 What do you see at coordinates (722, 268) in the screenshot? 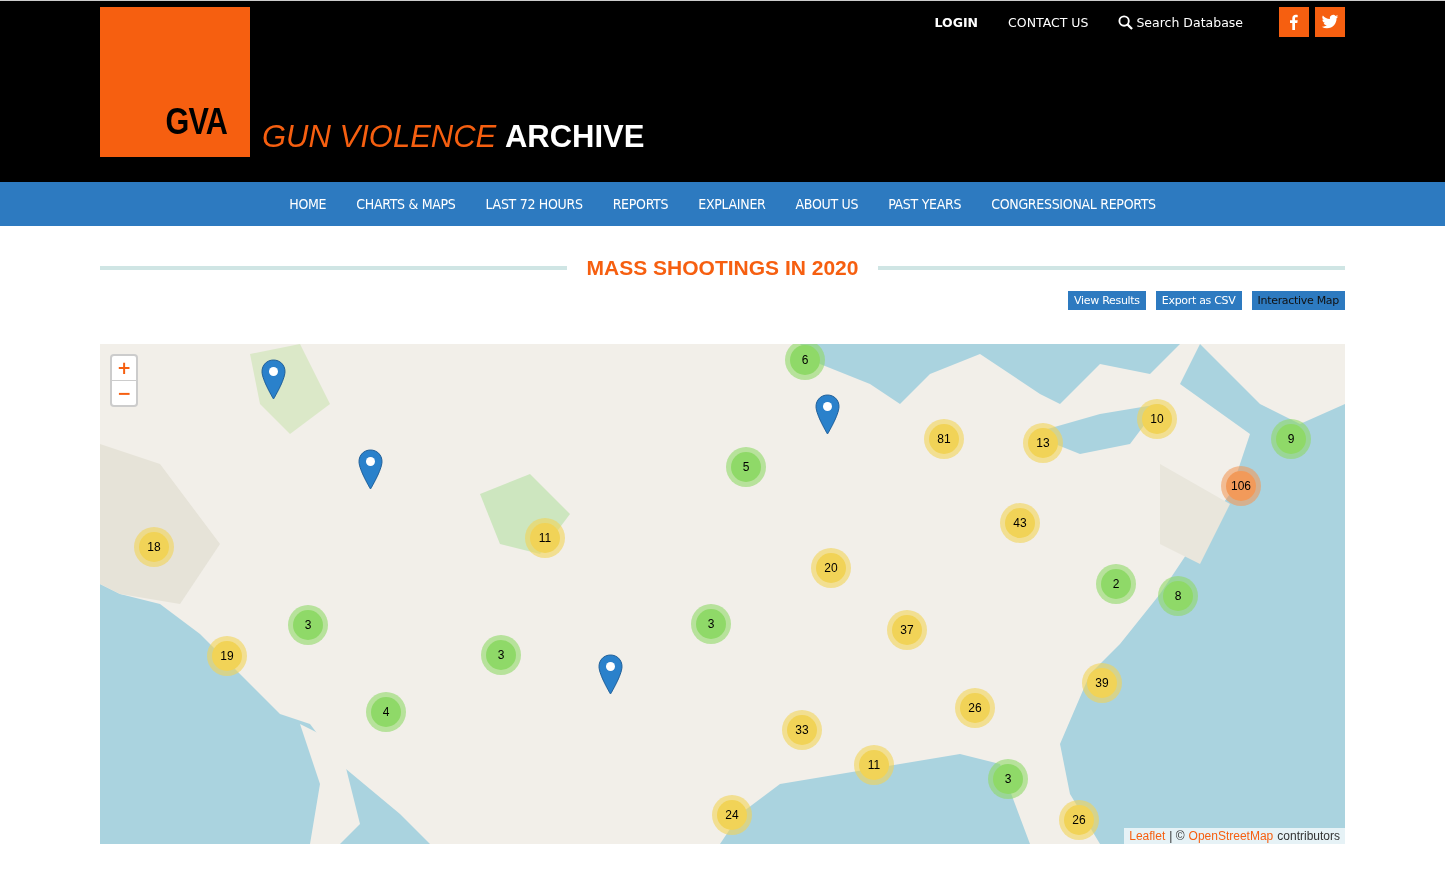
I see `page-title: MASS SHOOTINGS IN 2020` at bounding box center [722, 268].